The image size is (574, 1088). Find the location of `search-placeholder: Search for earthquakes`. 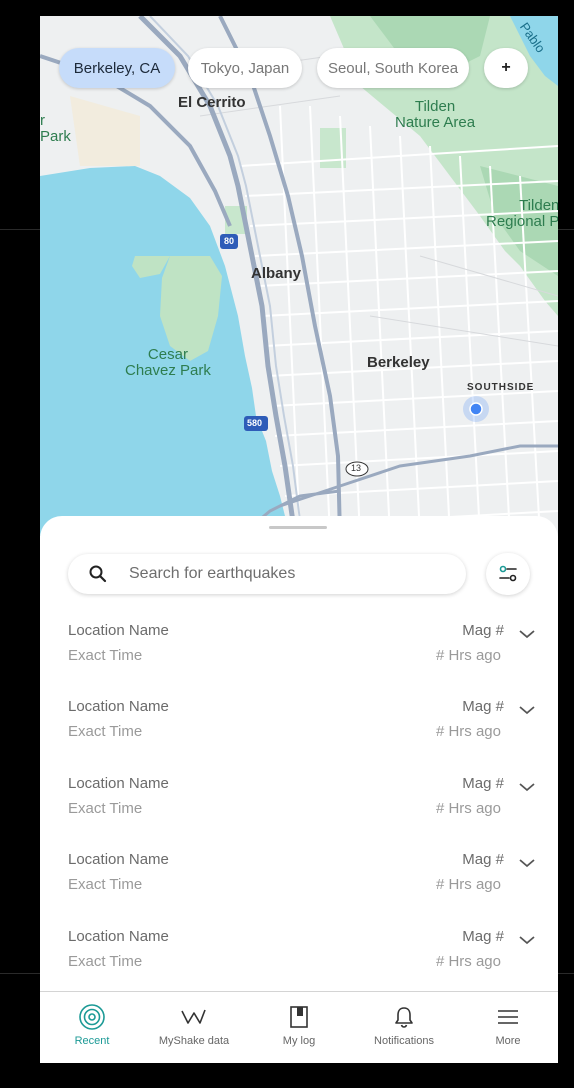

search-placeholder: Search for earthquakes is located at coordinates (212, 573).